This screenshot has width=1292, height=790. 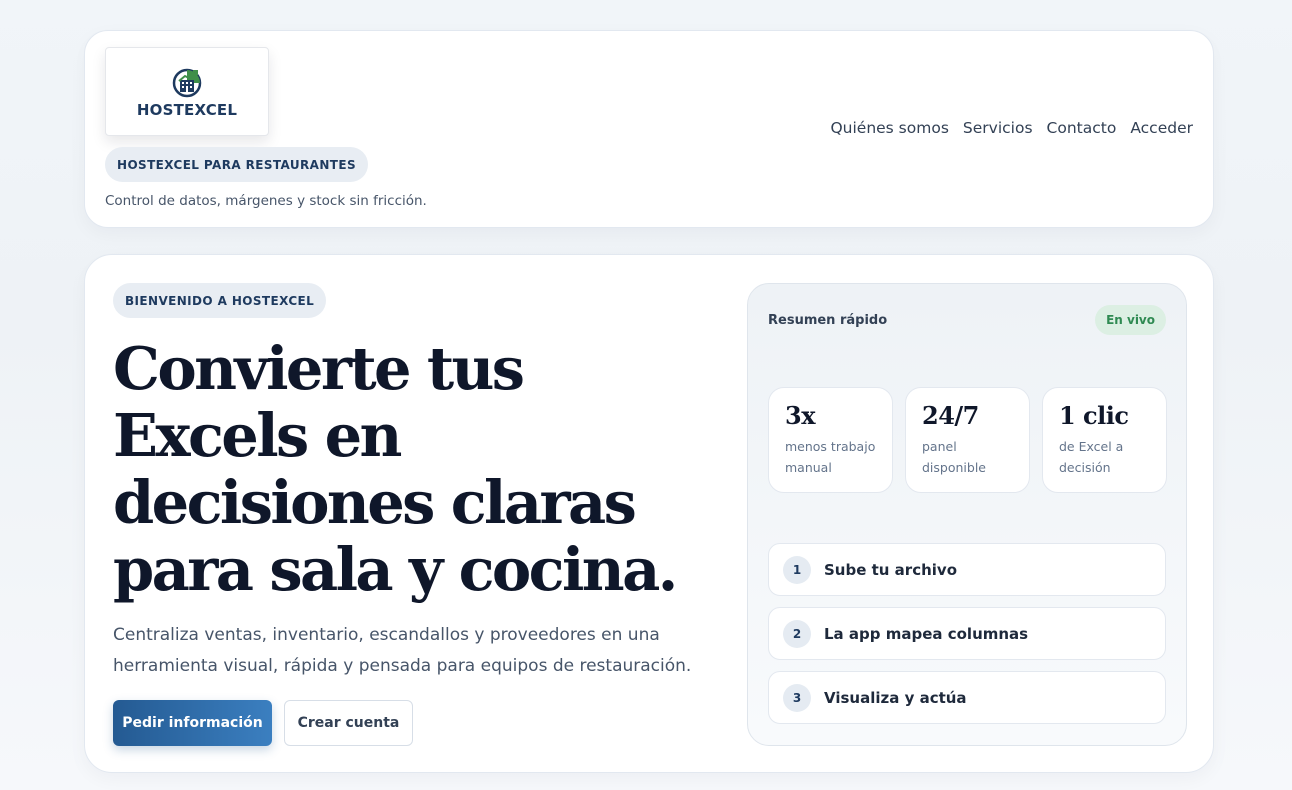 What do you see at coordinates (1082, 128) in the screenshot?
I see `nav-link-contacto: Contacto` at bounding box center [1082, 128].